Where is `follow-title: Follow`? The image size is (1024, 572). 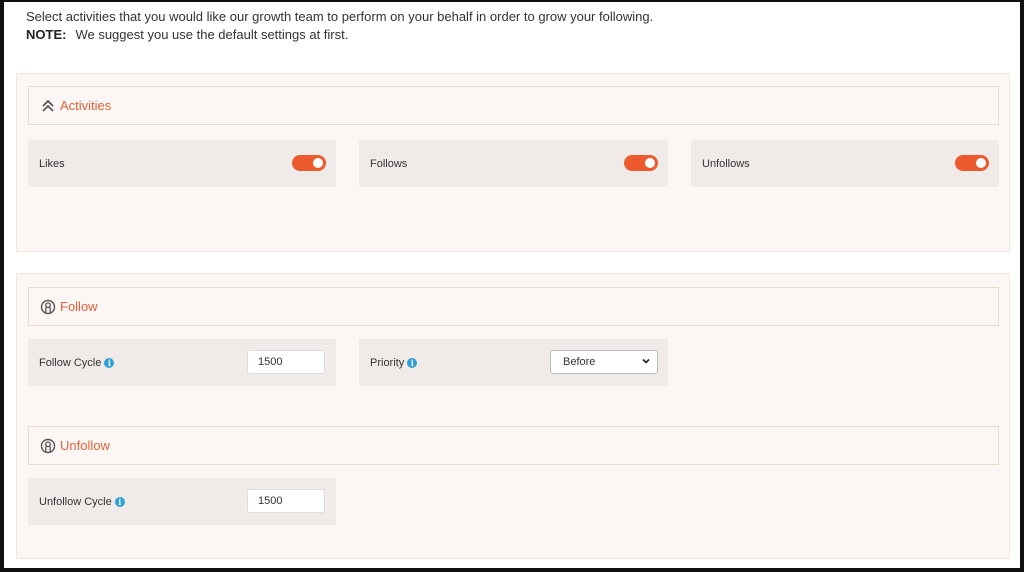
follow-title: Follow is located at coordinates (79, 306).